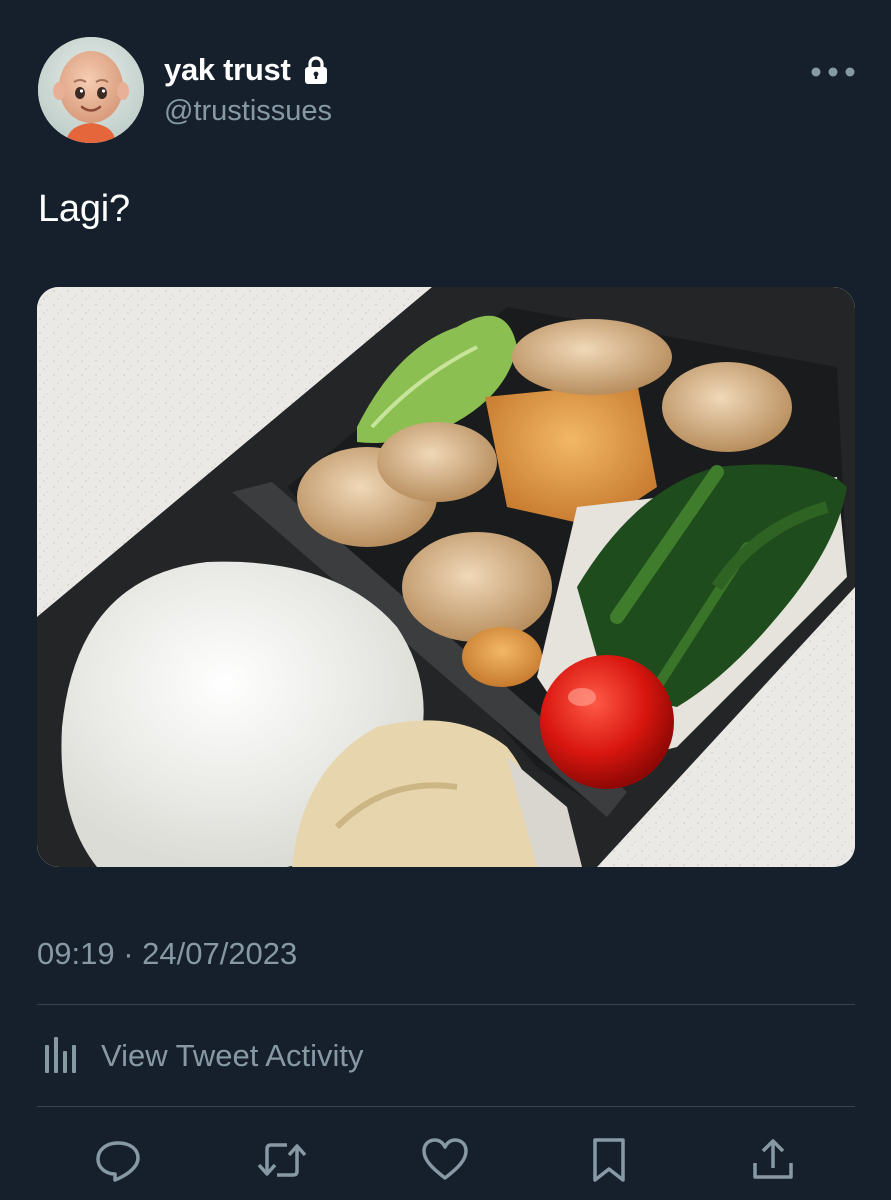 The image size is (891, 1200). I want to click on like-button, so click(445, 1160).